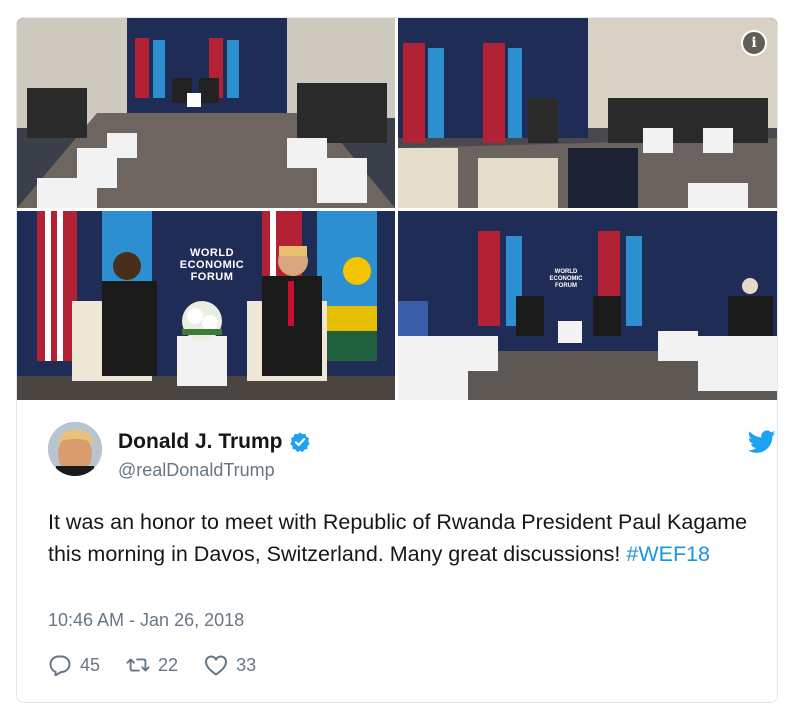  What do you see at coordinates (761, 442) in the screenshot?
I see `twitter-bird-icon` at bounding box center [761, 442].